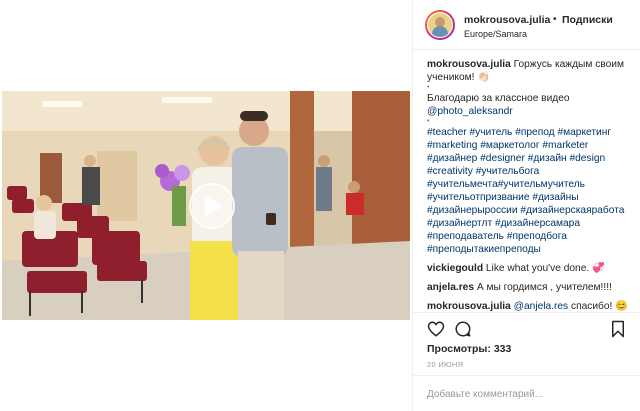  Describe the element at coordinates (507, 20) in the screenshot. I see `header-username: mokrousova.julia` at that location.